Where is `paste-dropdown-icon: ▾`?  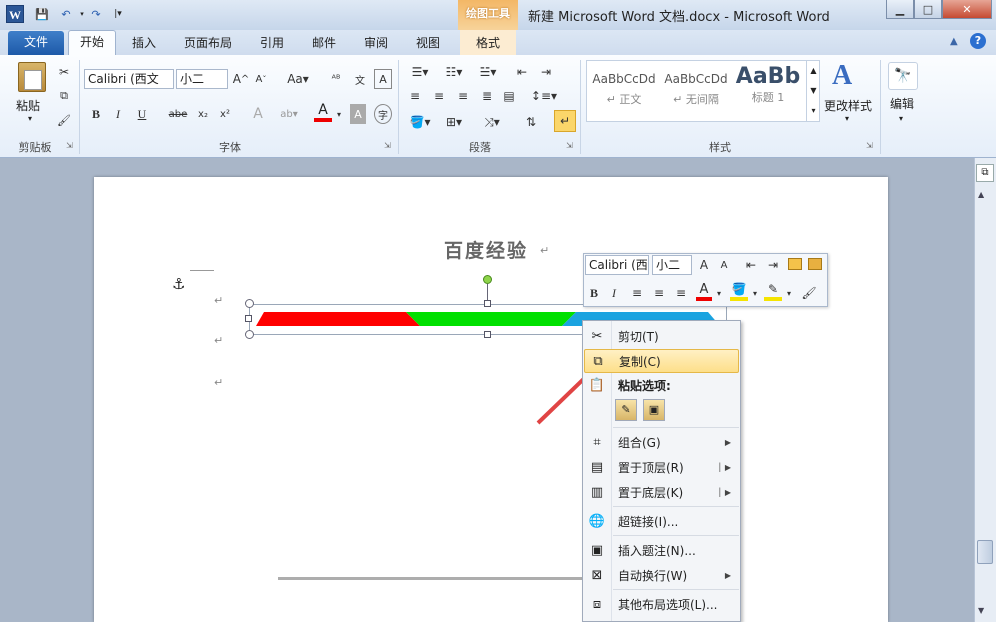 paste-dropdown-icon: ▾ is located at coordinates (30, 118).